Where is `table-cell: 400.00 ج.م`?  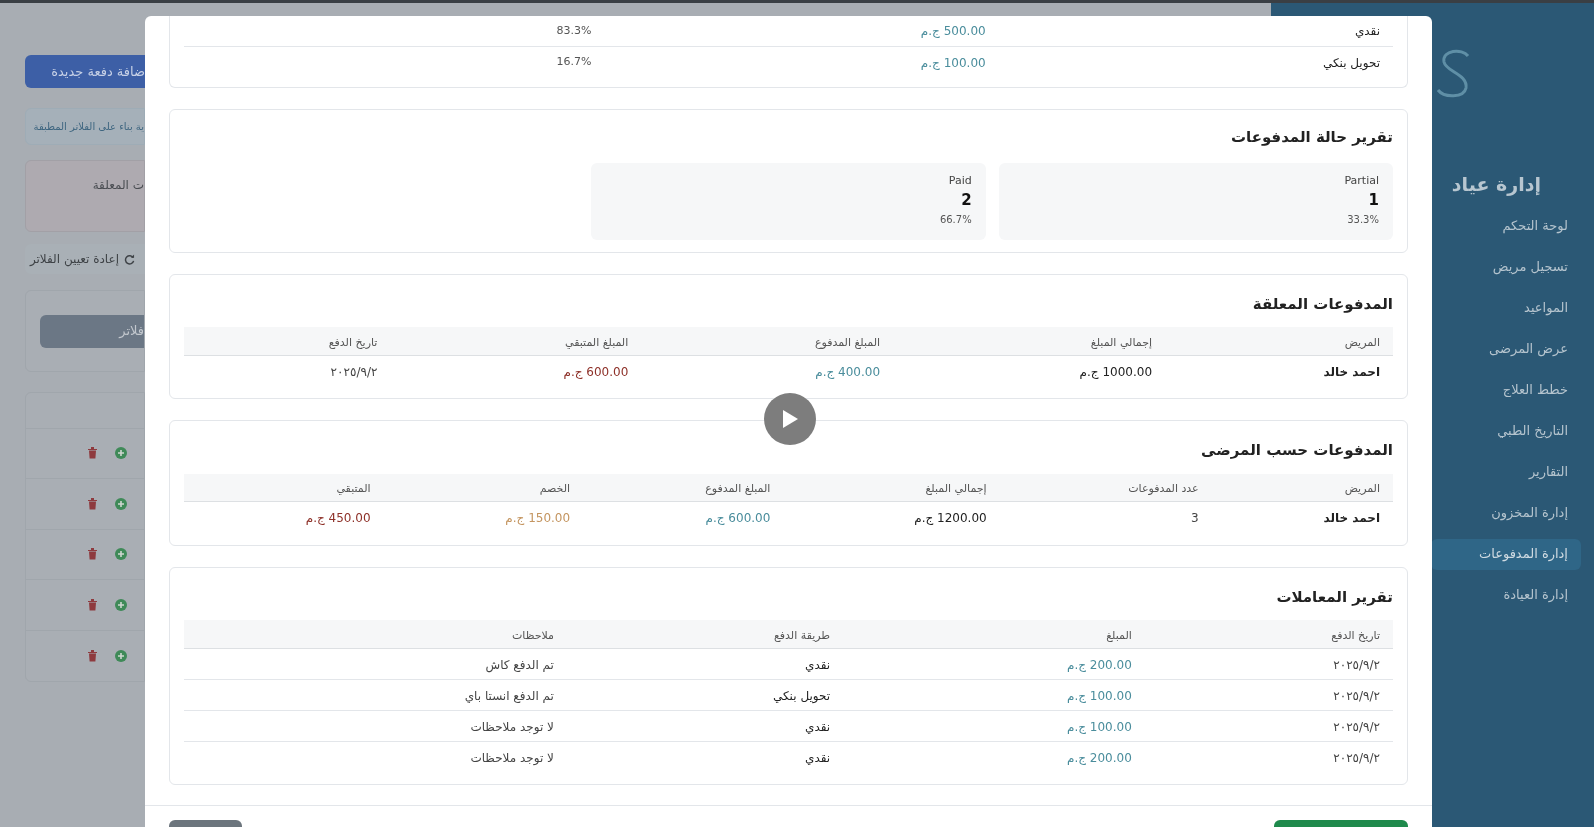
table-cell: 400.00 ج.م is located at coordinates (848, 371).